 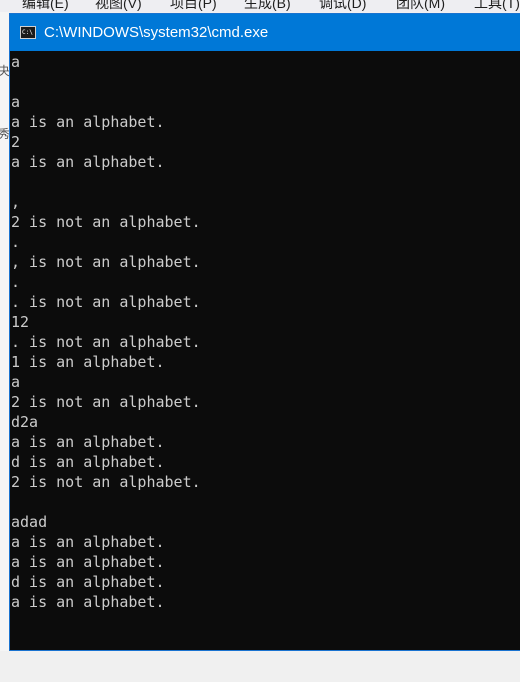 I want to click on console-line: 2, so click(x=16, y=142).